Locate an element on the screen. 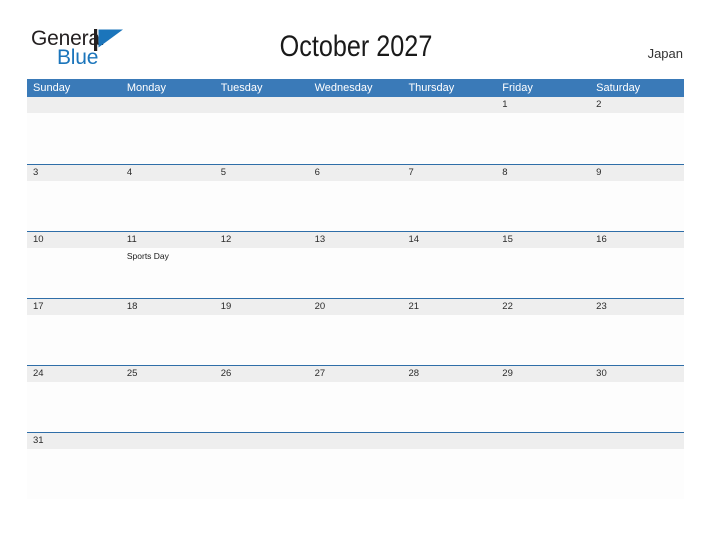  day-number: 31 is located at coordinates (38, 440).